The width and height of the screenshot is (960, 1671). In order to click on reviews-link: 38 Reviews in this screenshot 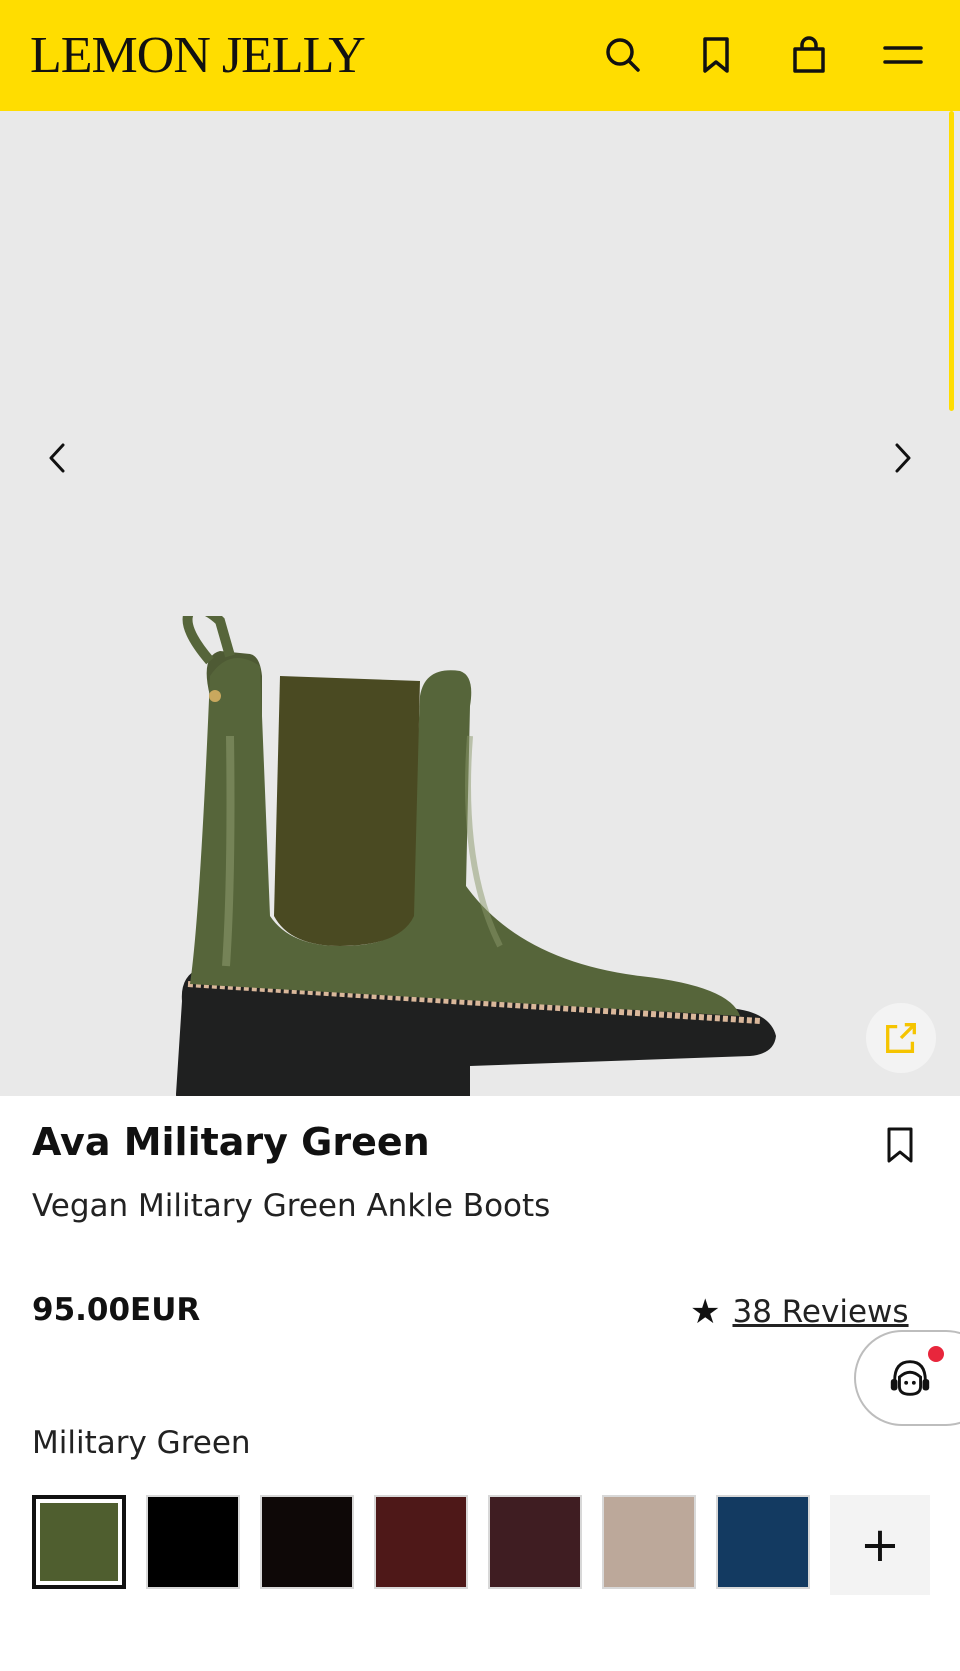, I will do `click(820, 1312)`.